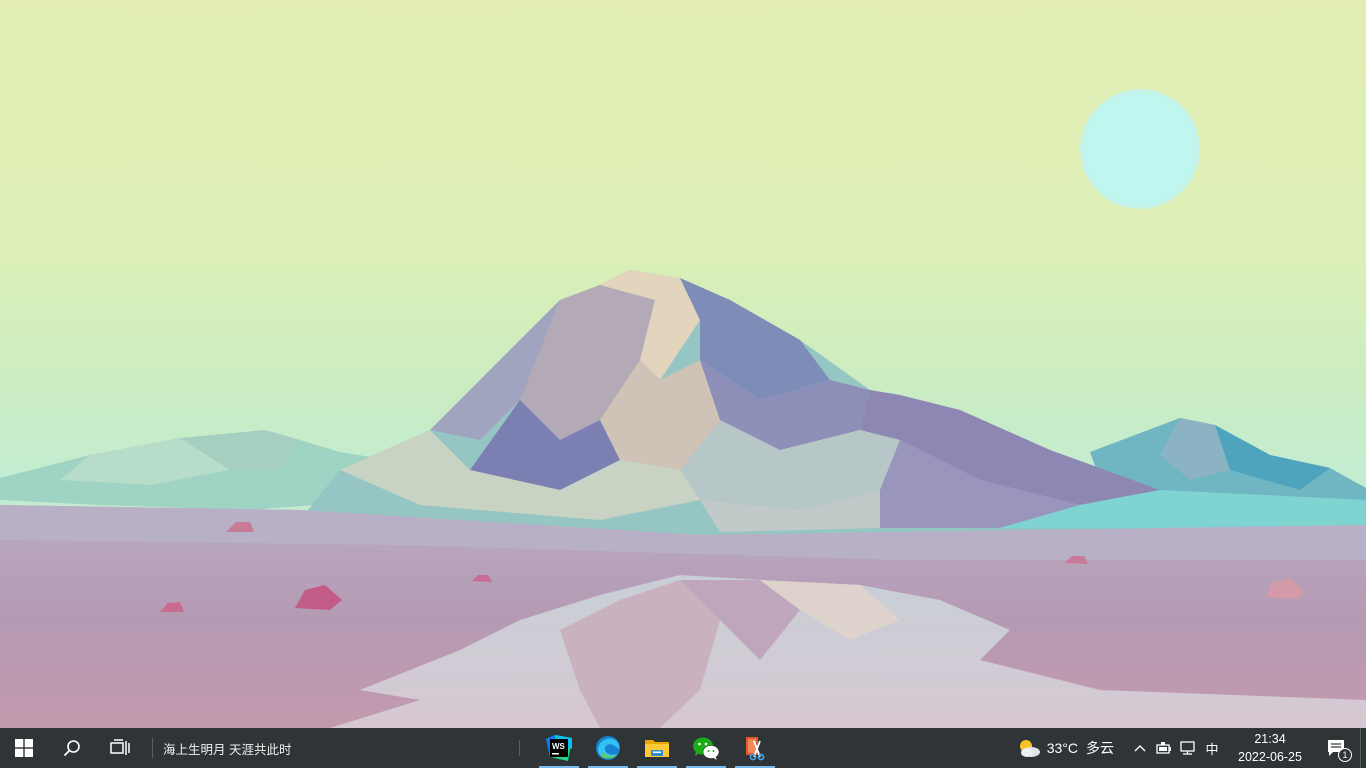 This screenshot has width=1366, height=768. I want to click on taskbar-app-file-explorer, so click(657, 748).